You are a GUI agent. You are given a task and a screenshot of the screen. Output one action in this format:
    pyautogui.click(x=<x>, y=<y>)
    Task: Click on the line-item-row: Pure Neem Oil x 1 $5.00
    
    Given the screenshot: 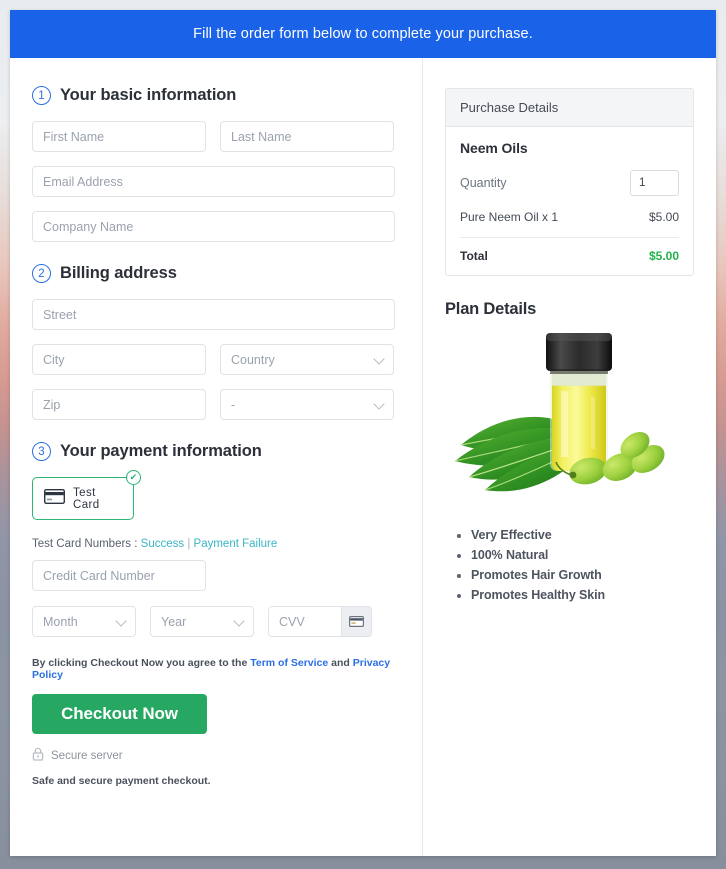 What is the action you would take?
    pyautogui.click(x=569, y=224)
    